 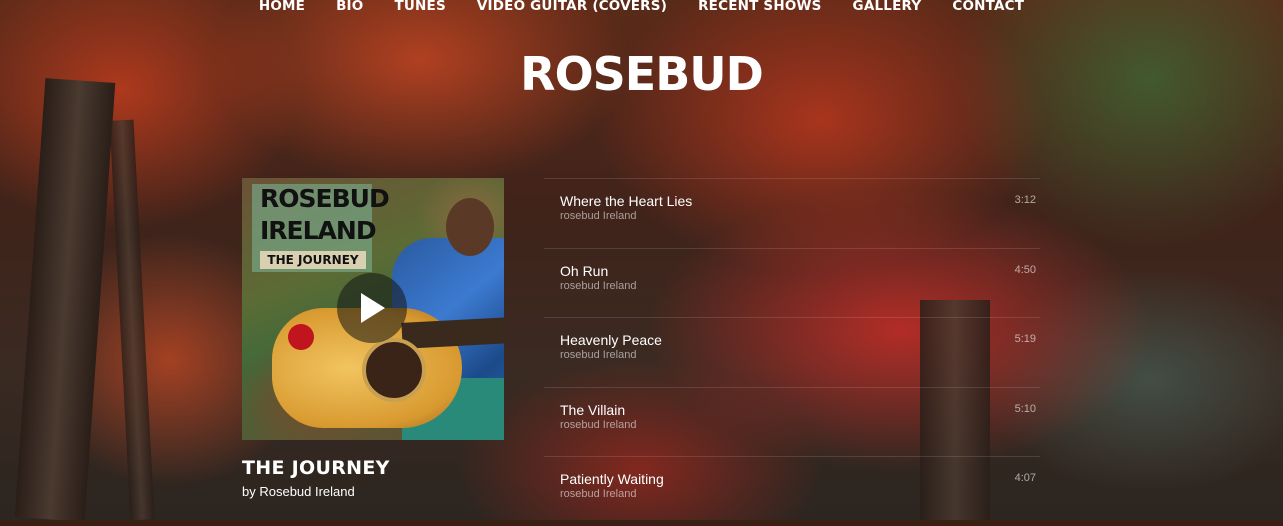 What do you see at coordinates (316, 468) in the screenshot?
I see `album-title: THE JOURNEY` at bounding box center [316, 468].